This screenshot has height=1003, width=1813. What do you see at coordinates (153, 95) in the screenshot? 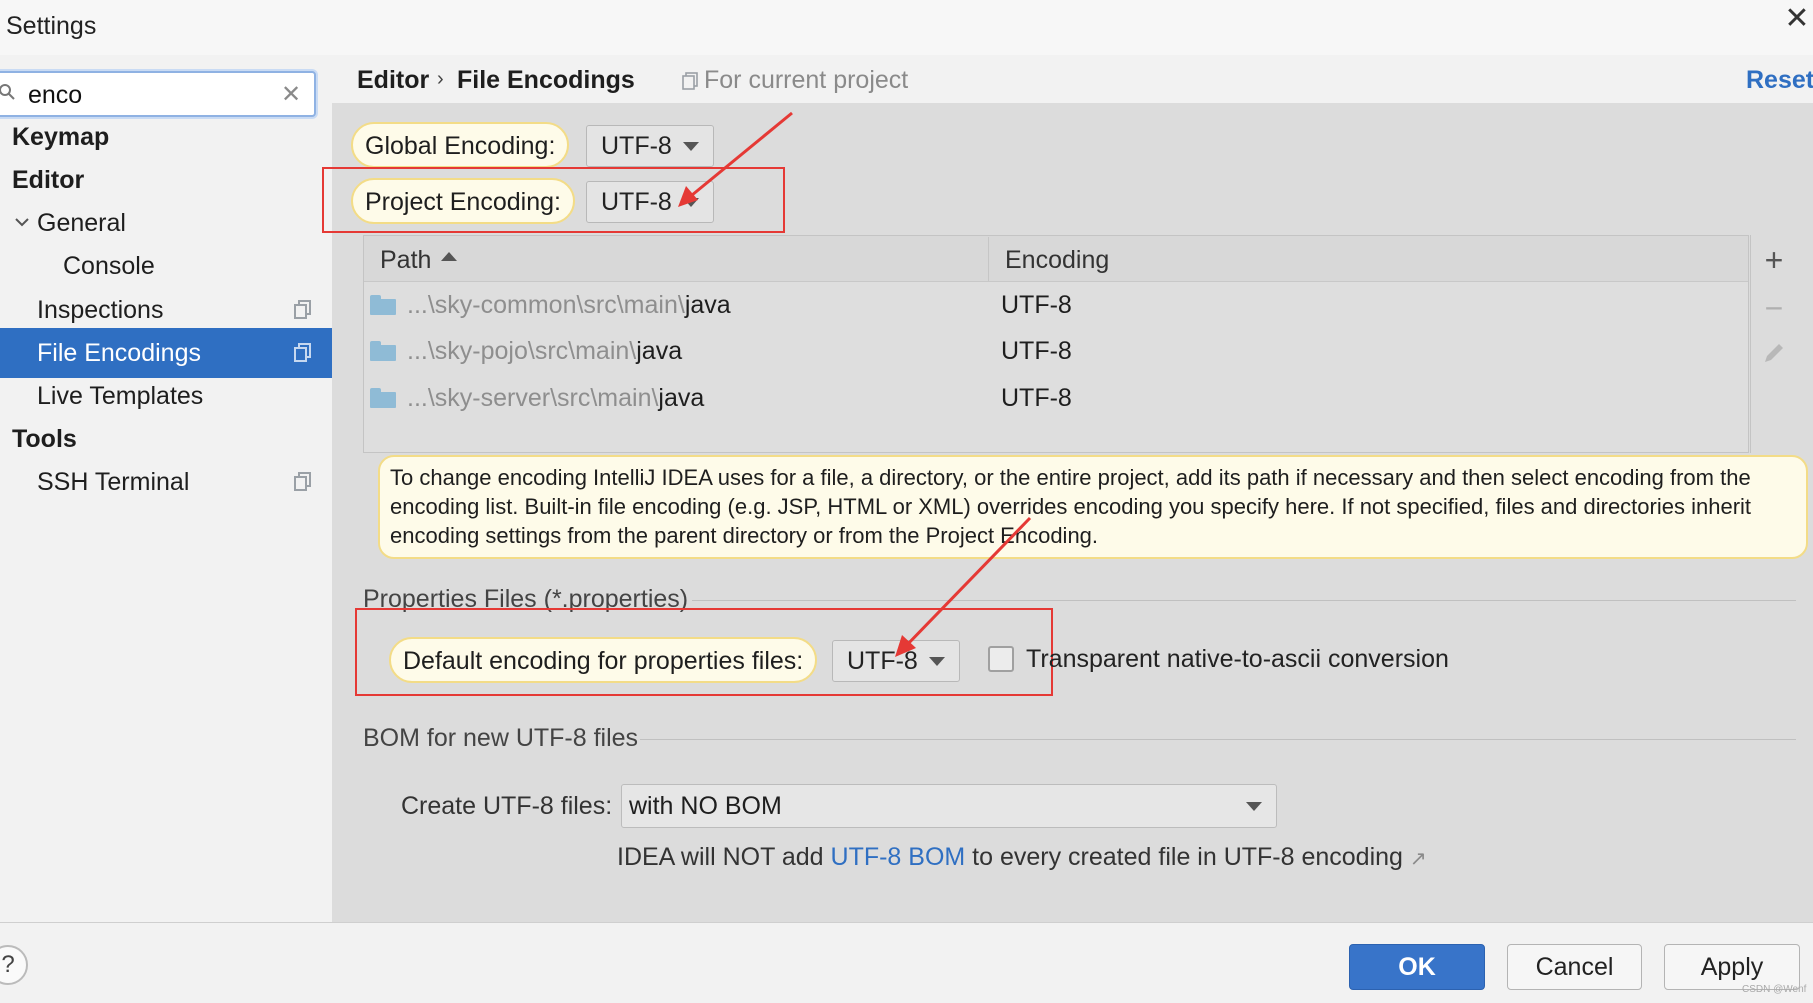
I see `search-input` at bounding box center [153, 95].